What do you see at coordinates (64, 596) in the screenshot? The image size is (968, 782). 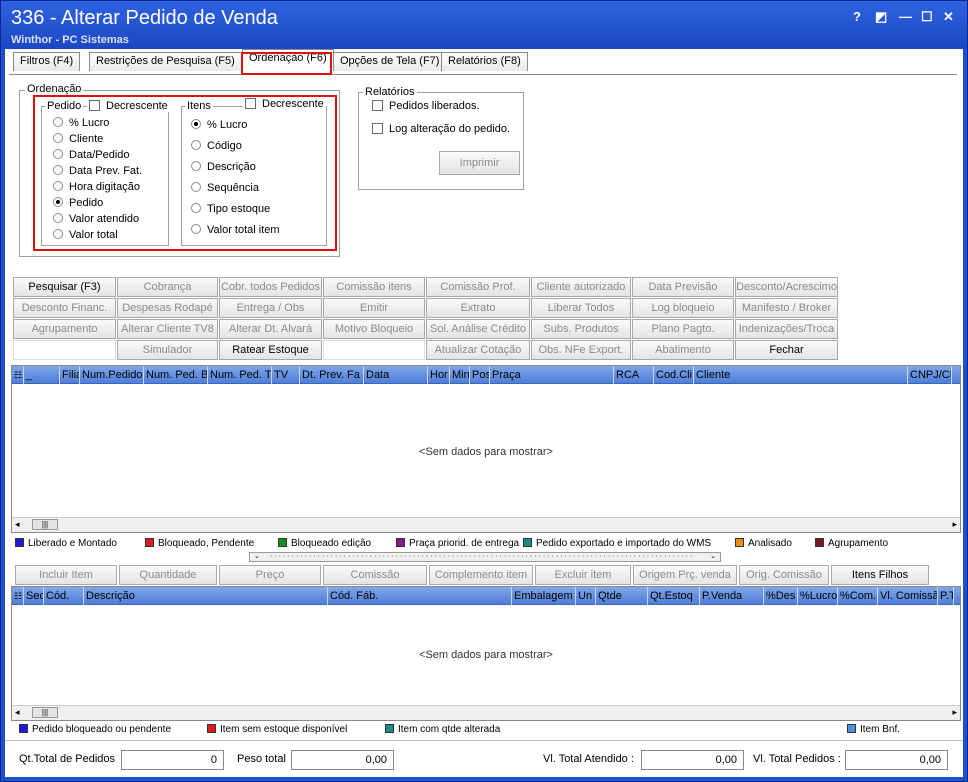 I see `column-header-cod: Cód.` at bounding box center [64, 596].